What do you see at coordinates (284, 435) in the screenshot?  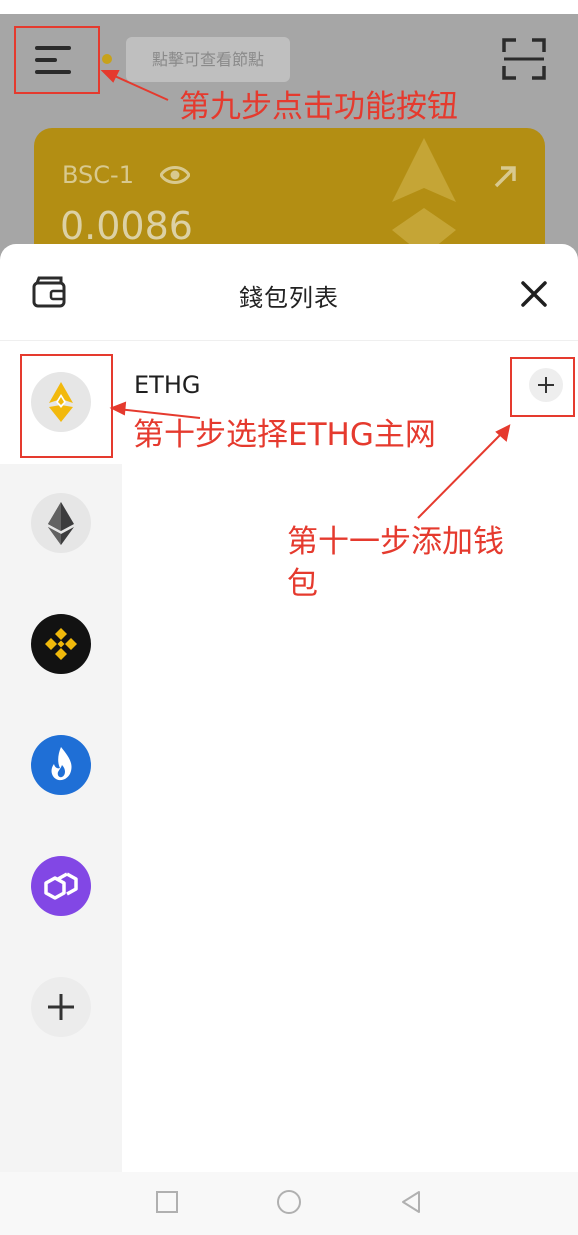 I see `annotation-step10: 第十步选择ETHG主网` at bounding box center [284, 435].